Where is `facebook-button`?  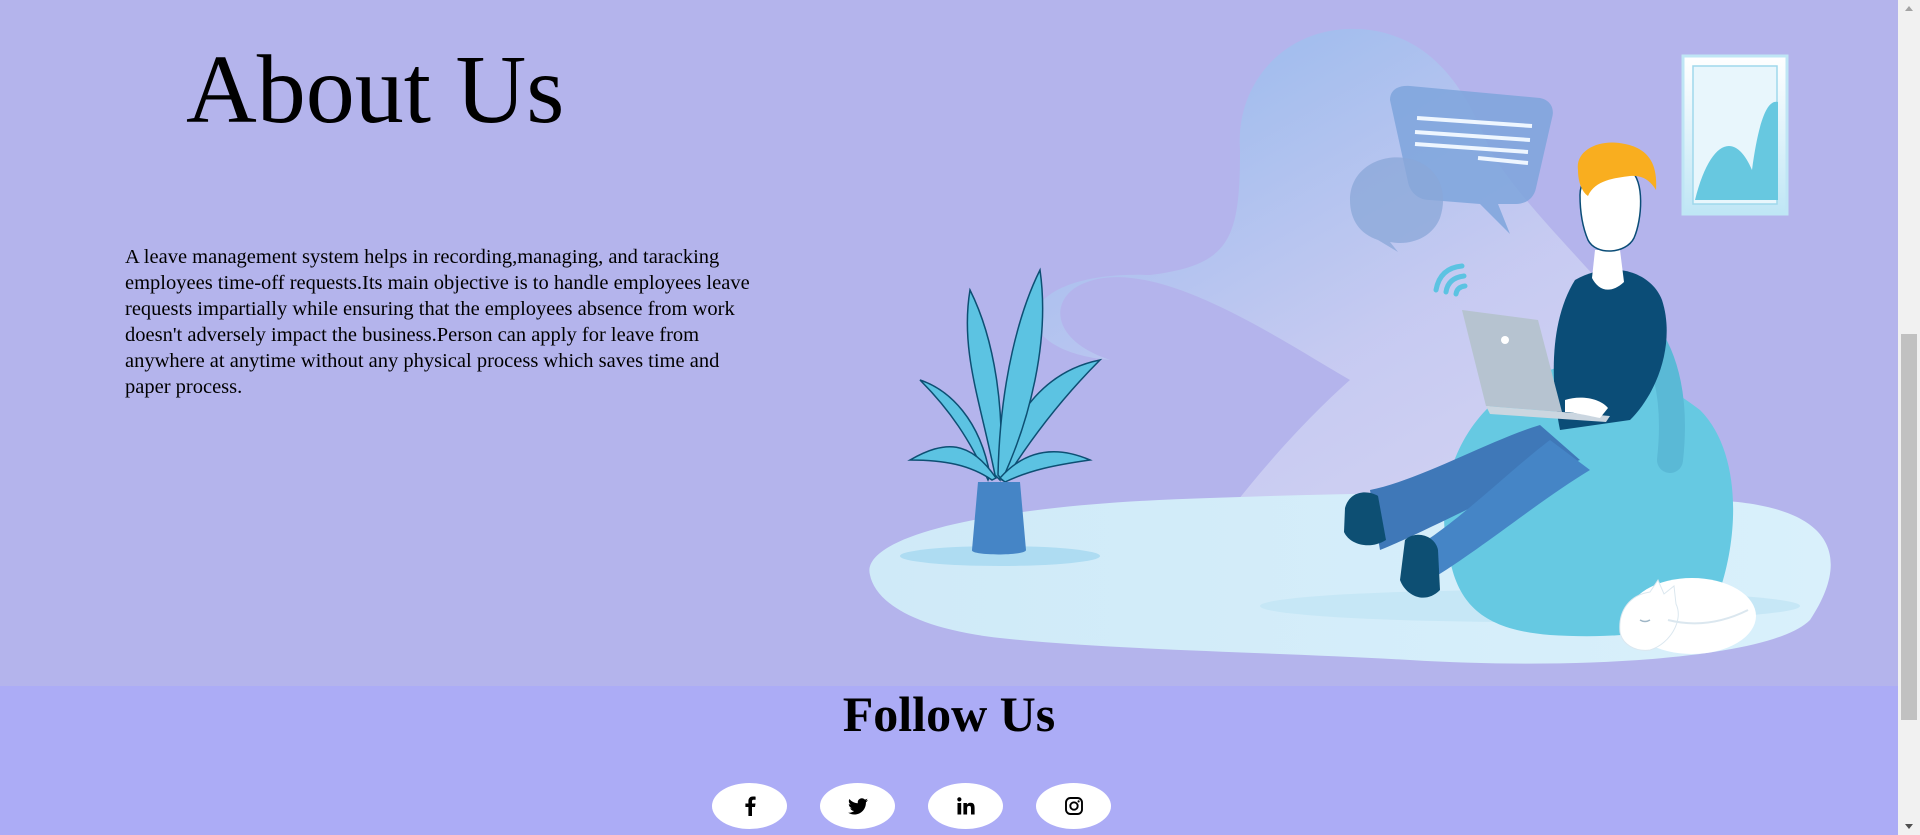
facebook-button is located at coordinates (749, 806).